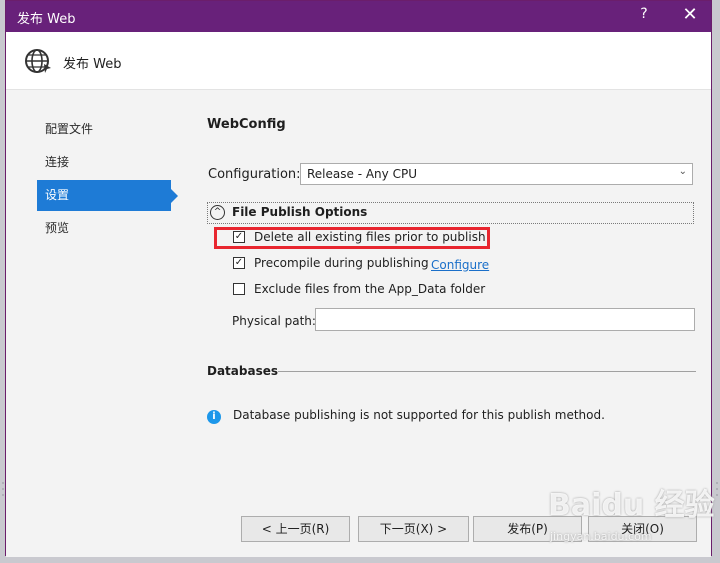 This screenshot has width=720, height=563. I want to click on title-bar: 发布 Web ? ✕, so click(358, 16).